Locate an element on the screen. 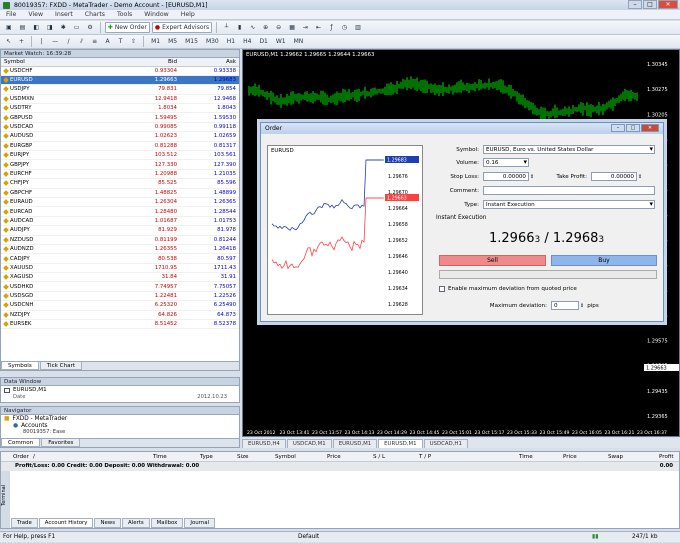 This screenshot has width=680, height=543. comment-input is located at coordinates (569, 190).